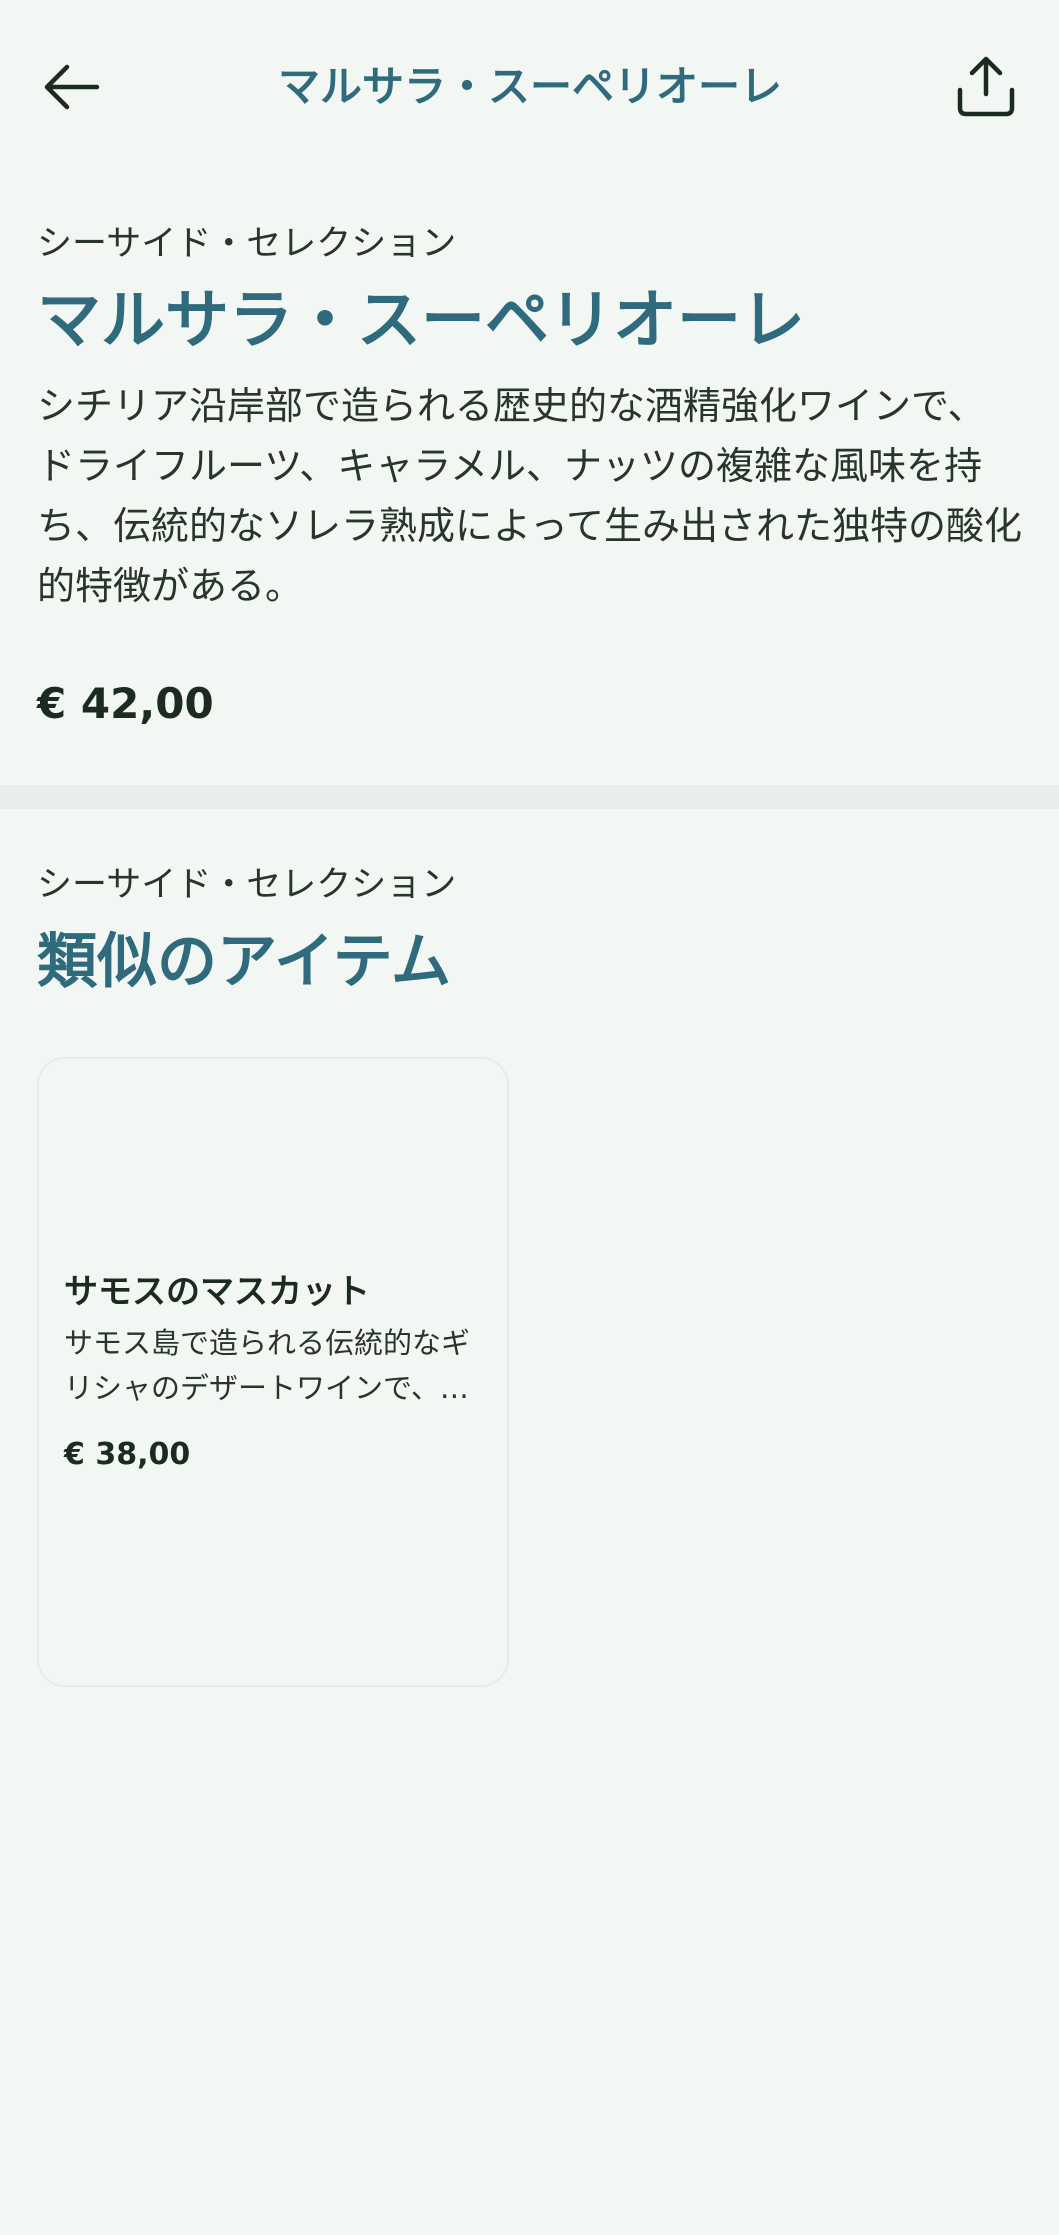 Image resolution: width=1059 pixels, height=2235 pixels. I want to click on arrow-left-icon, so click(72, 87).